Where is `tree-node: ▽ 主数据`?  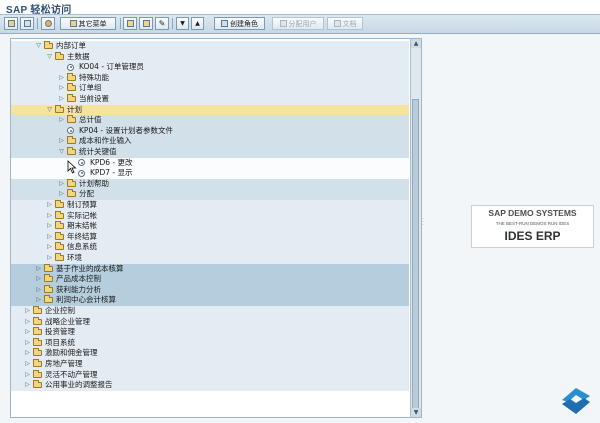 tree-node: ▽ 主数据 is located at coordinates (210, 57).